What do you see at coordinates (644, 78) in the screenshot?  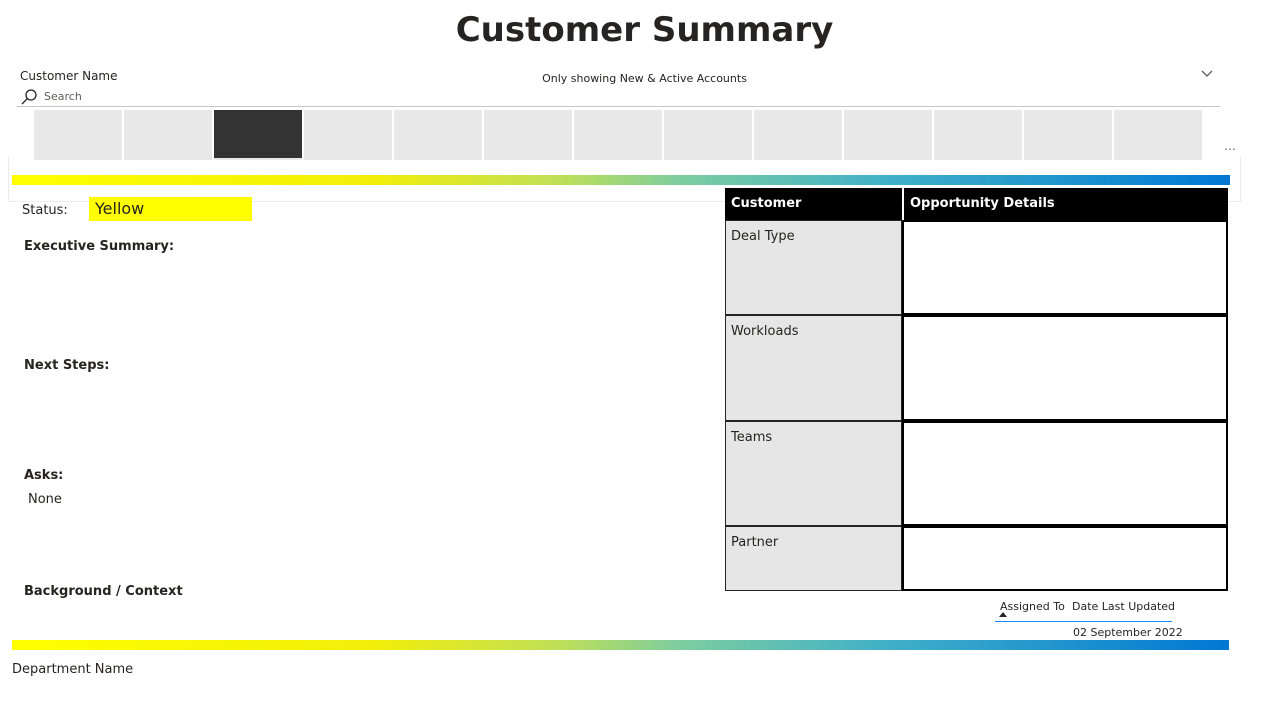 I see `filter-note: Only showing New & Active Accounts` at bounding box center [644, 78].